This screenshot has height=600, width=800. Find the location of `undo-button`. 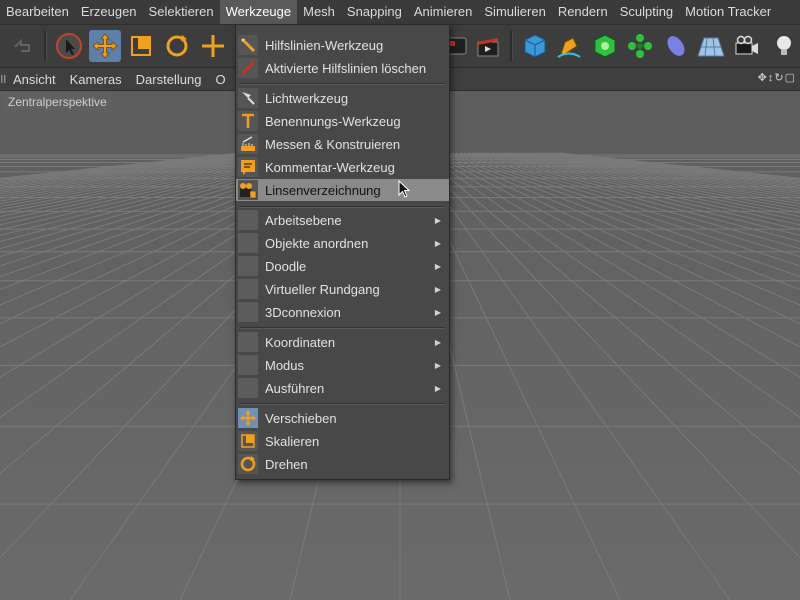

undo-button is located at coordinates (22, 46).